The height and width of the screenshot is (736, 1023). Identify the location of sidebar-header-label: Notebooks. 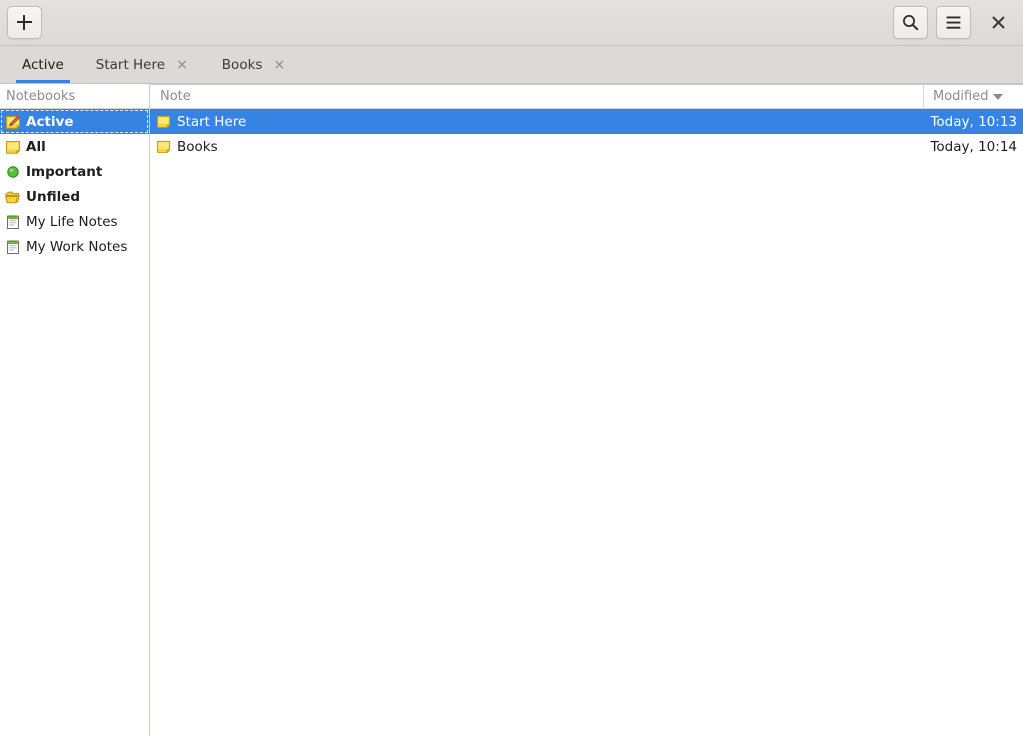
(74, 96).